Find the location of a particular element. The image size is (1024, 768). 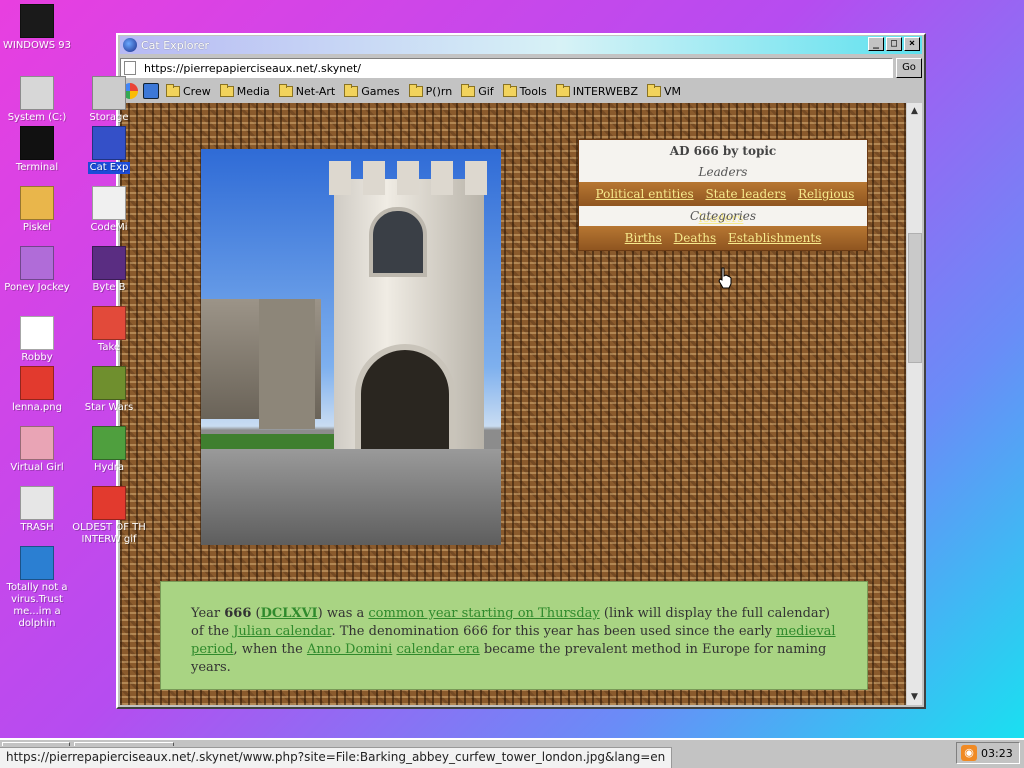

url-input is located at coordinates (504, 68).